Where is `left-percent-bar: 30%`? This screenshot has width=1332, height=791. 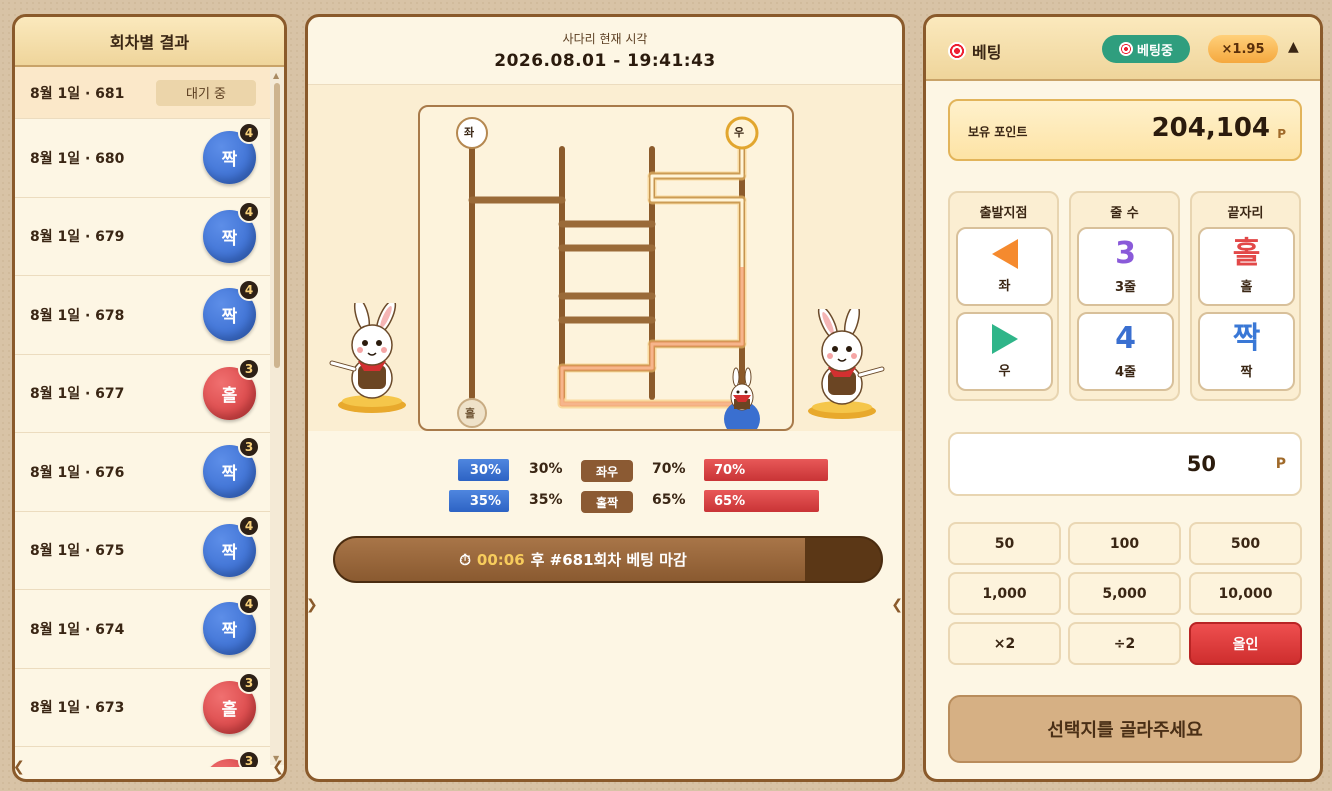
left-percent-bar: 30% is located at coordinates (483, 470).